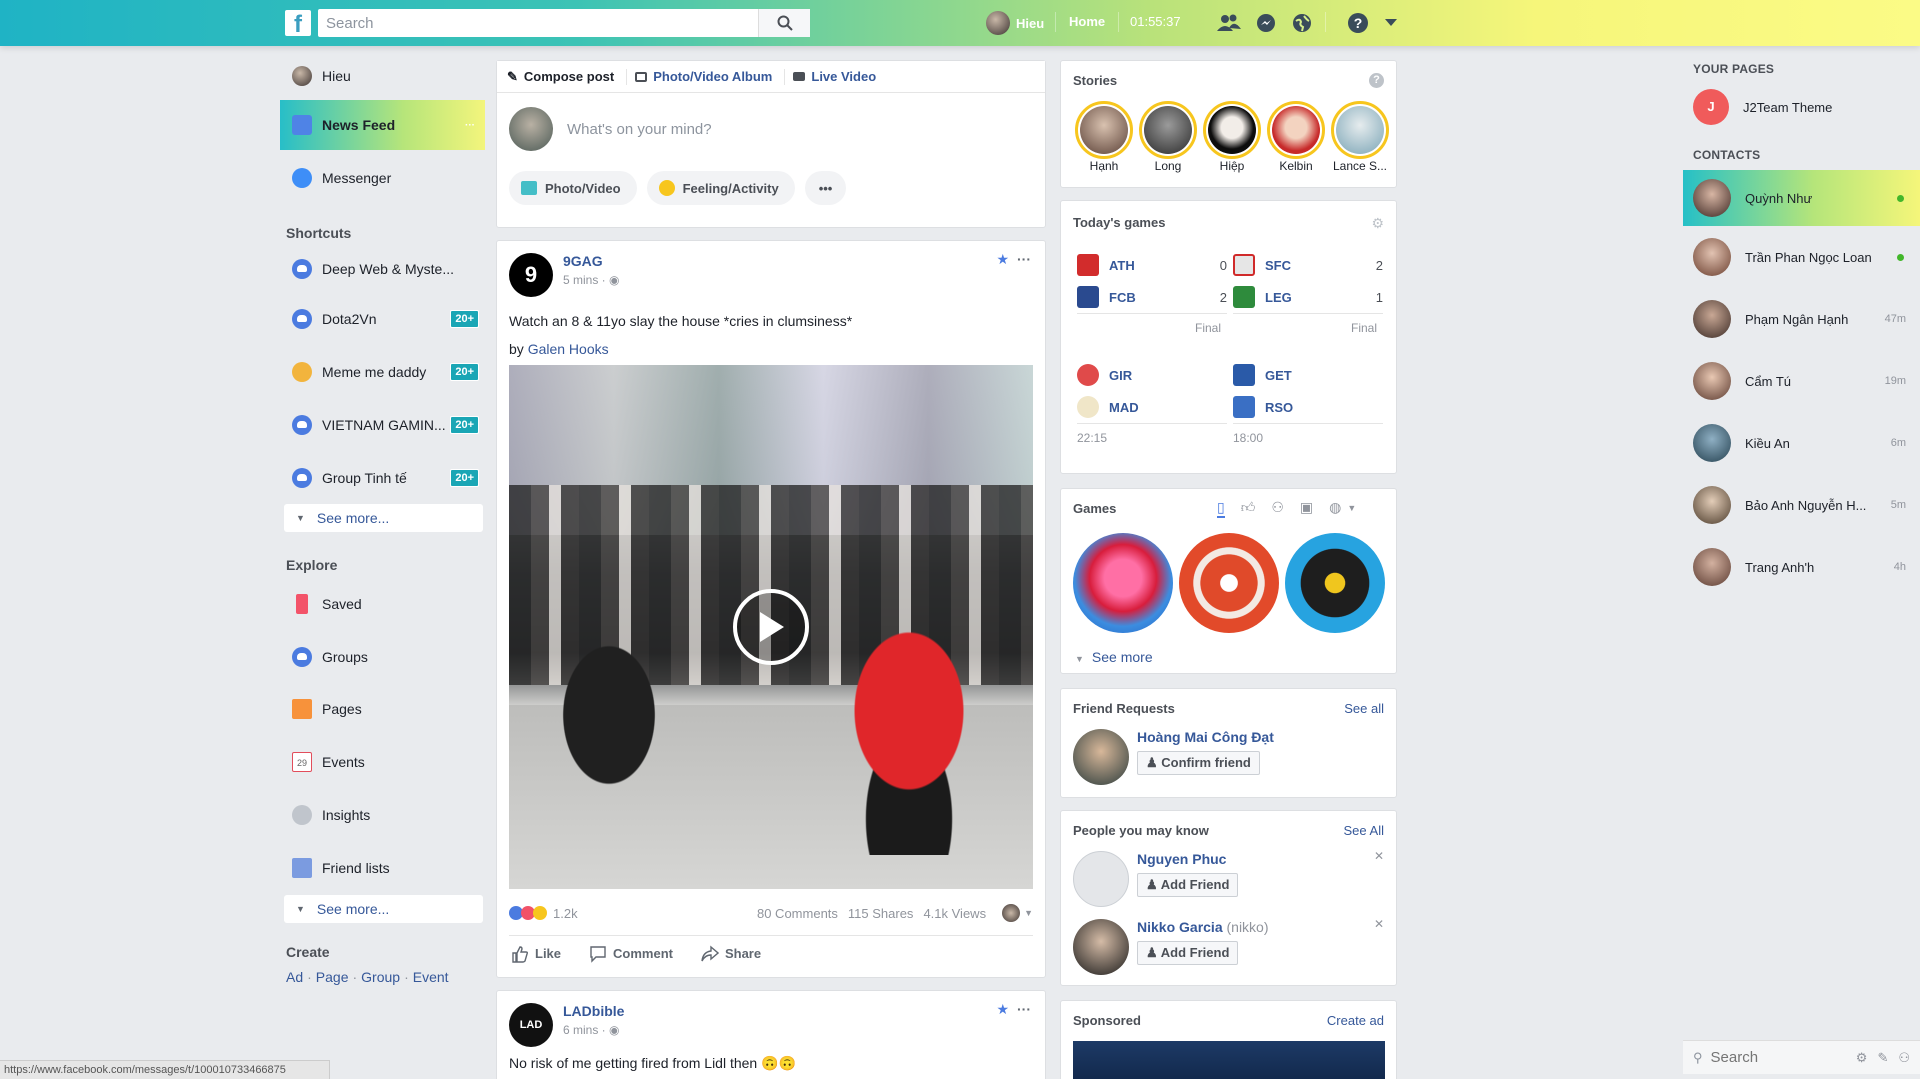 The image size is (1920, 1079). What do you see at coordinates (631, 954) in the screenshot?
I see `comment-button: Comment` at bounding box center [631, 954].